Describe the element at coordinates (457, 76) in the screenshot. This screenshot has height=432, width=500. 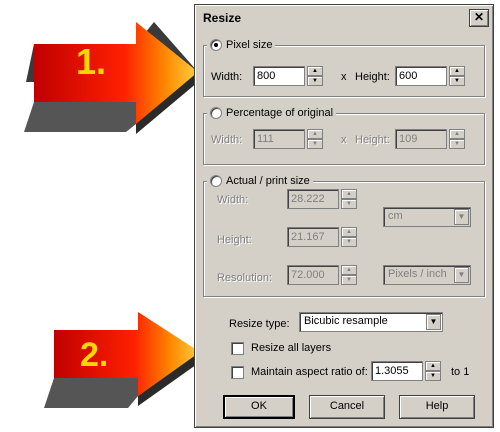
I see `pixel-height-spinner: ▲ ▼` at that location.